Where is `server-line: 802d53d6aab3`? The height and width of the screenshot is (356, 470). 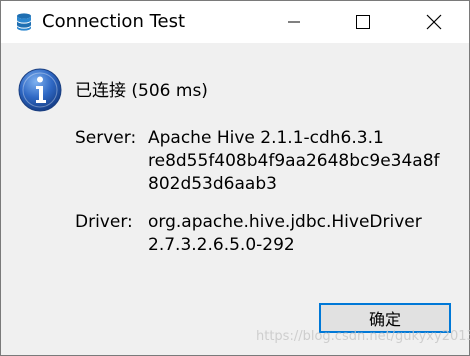
server-line: 802d53d6aab3 is located at coordinates (212, 184).